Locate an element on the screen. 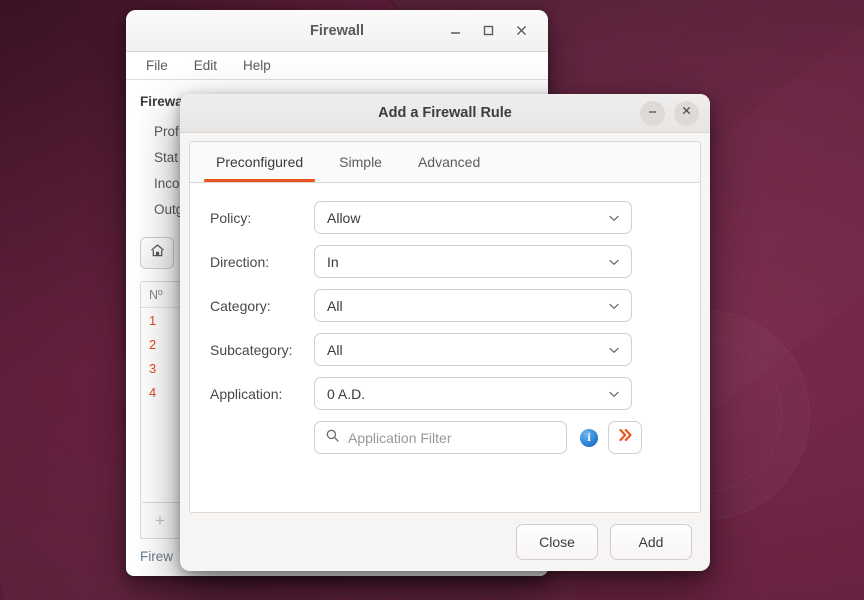 The height and width of the screenshot is (600, 864). policy-select: Allow is located at coordinates (473, 217).